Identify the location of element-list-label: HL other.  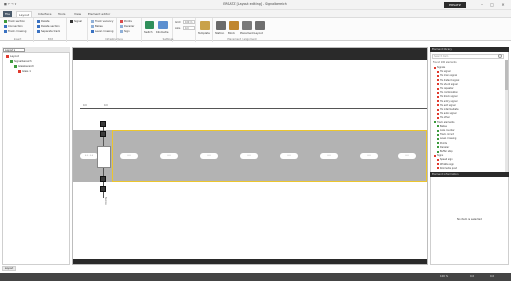
(445, 118).